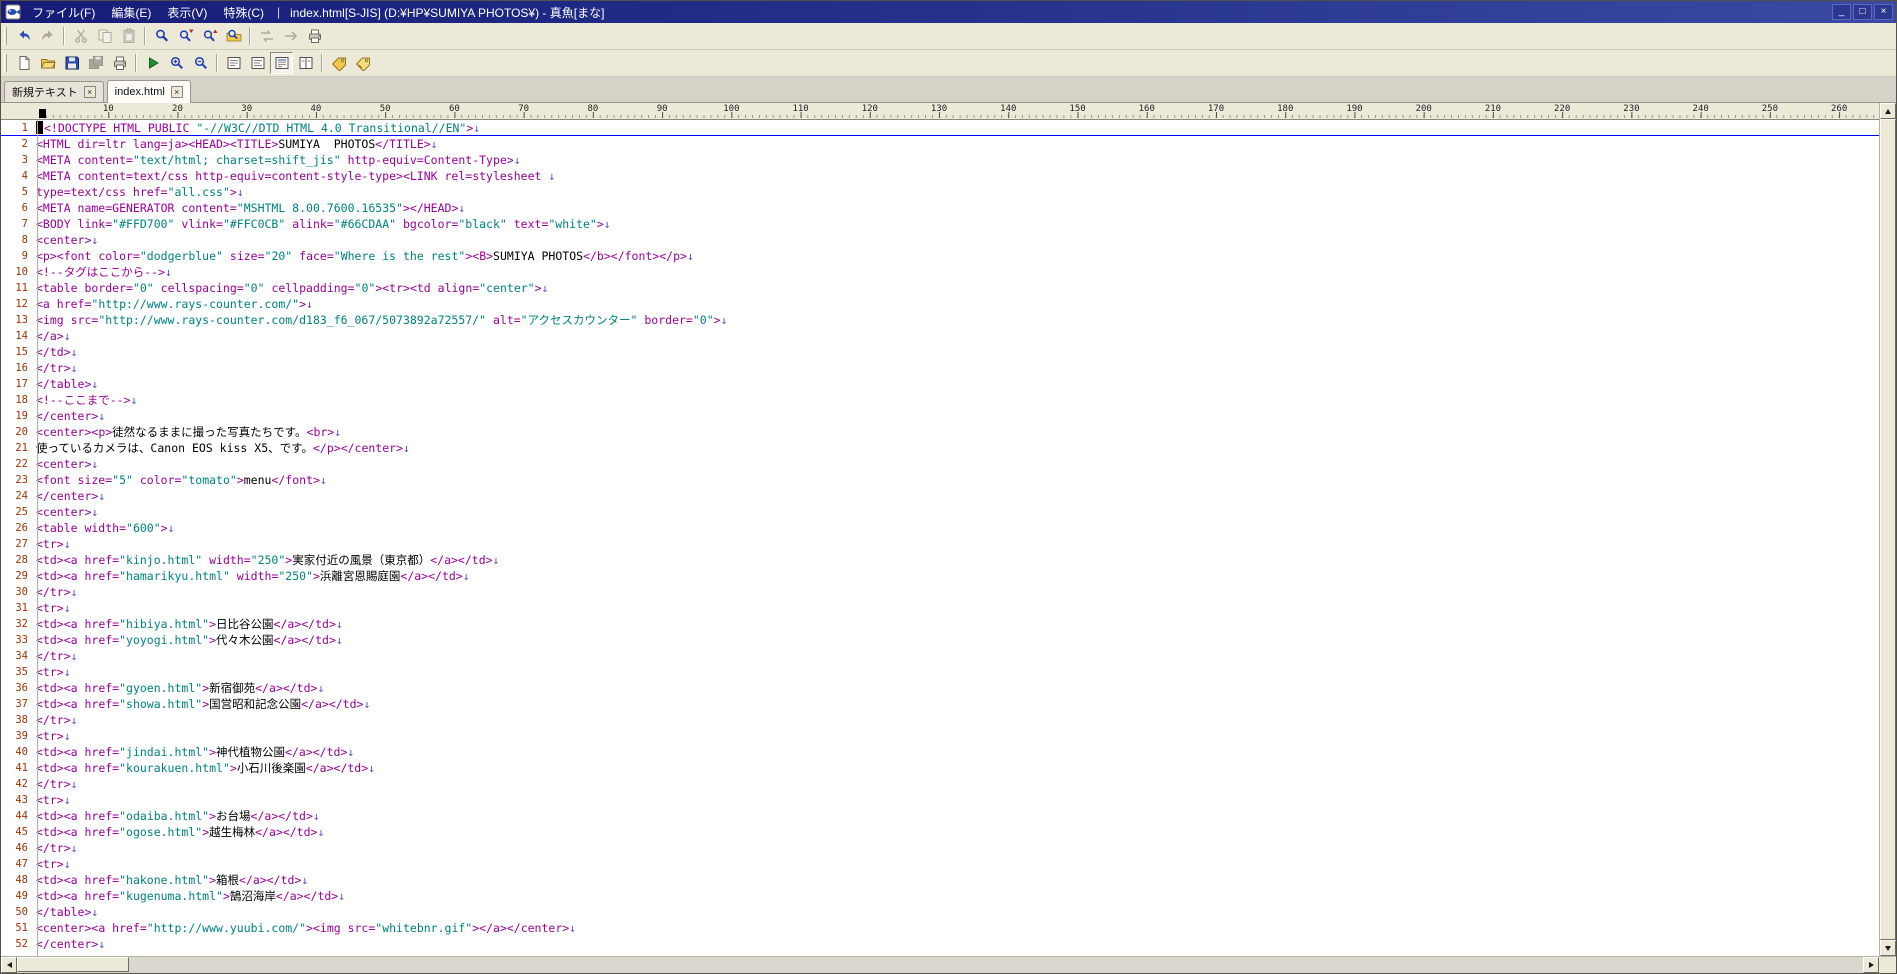  What do you see at coordinates (1888, 948) in the screenshot?
I see `scroll-down-button` at bounding box center [1888, 948].